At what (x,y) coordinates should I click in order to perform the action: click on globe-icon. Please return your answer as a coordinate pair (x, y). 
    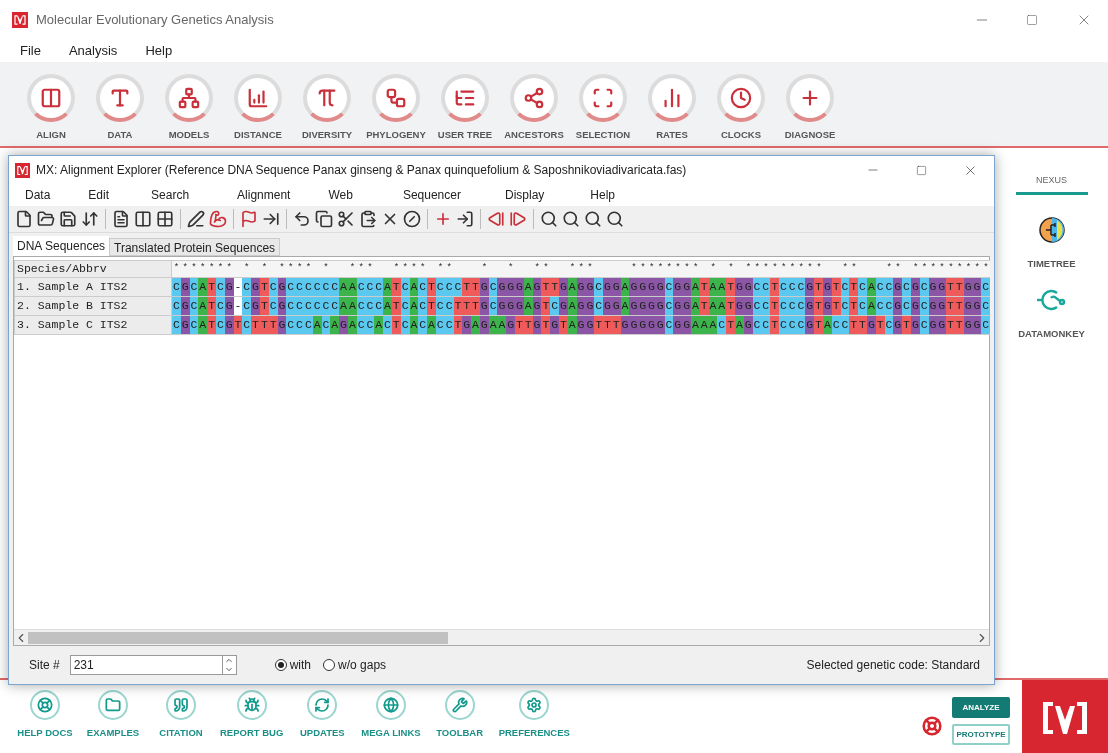
    Looking at the image, I should click on (391, 705).